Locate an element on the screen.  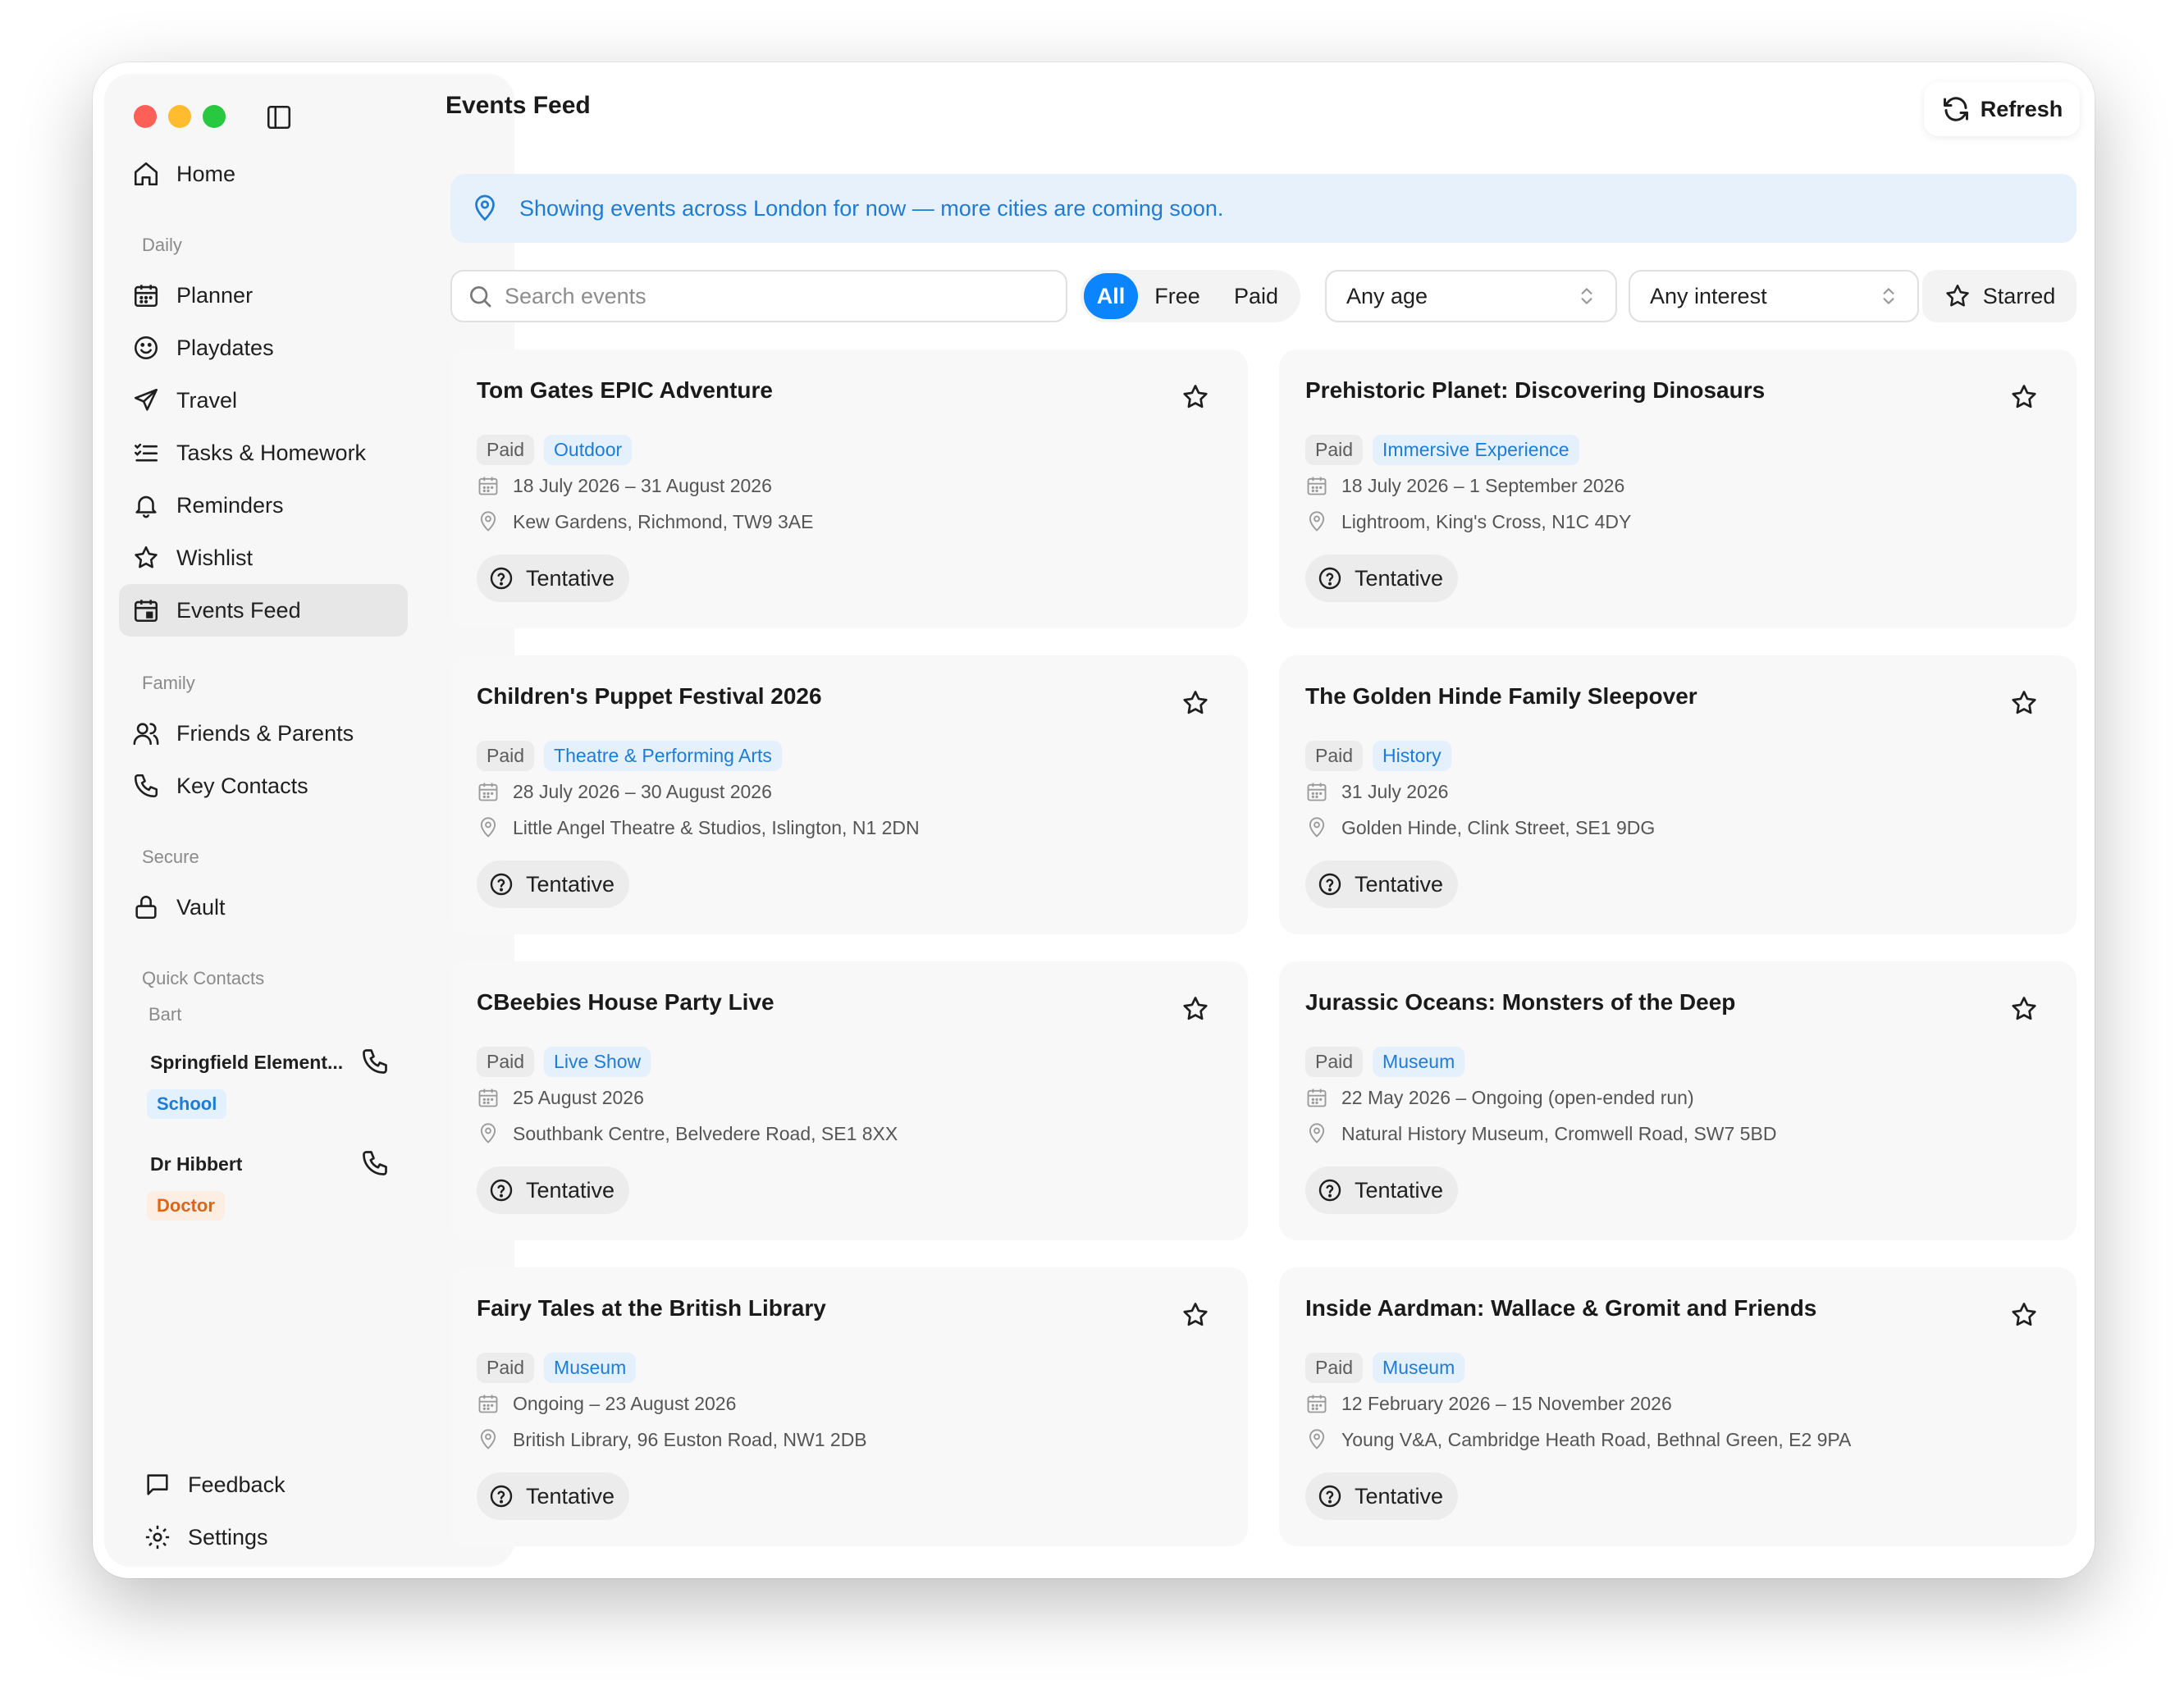
feedback-button: Feedback is located at coordinates (275, 1484).